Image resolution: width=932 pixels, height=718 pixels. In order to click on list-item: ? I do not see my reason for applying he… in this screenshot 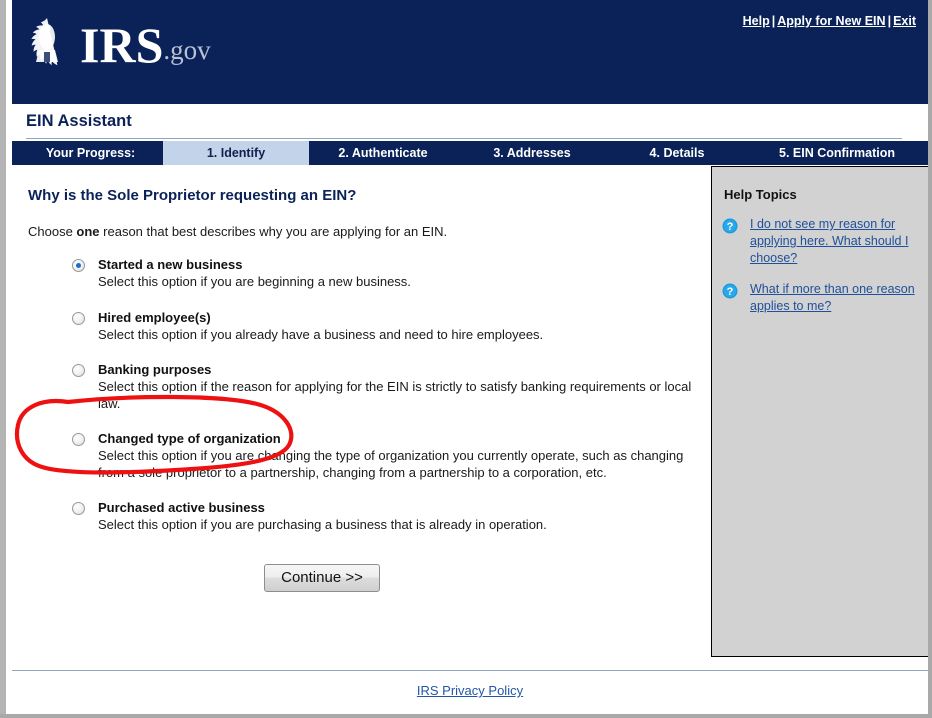, I will do `click(820, 241)`.